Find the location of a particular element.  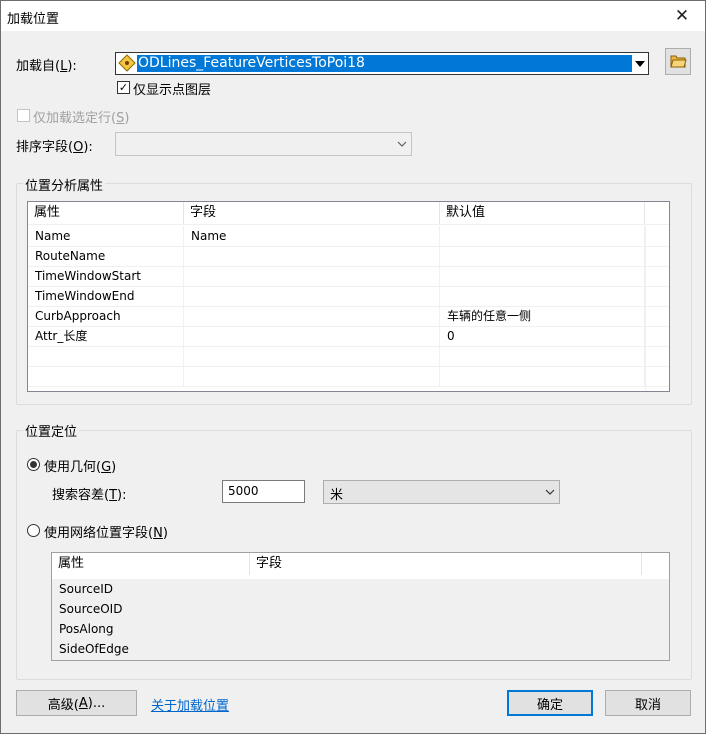

table-row: TimeWindowStart is located at coordinates (348, 276).